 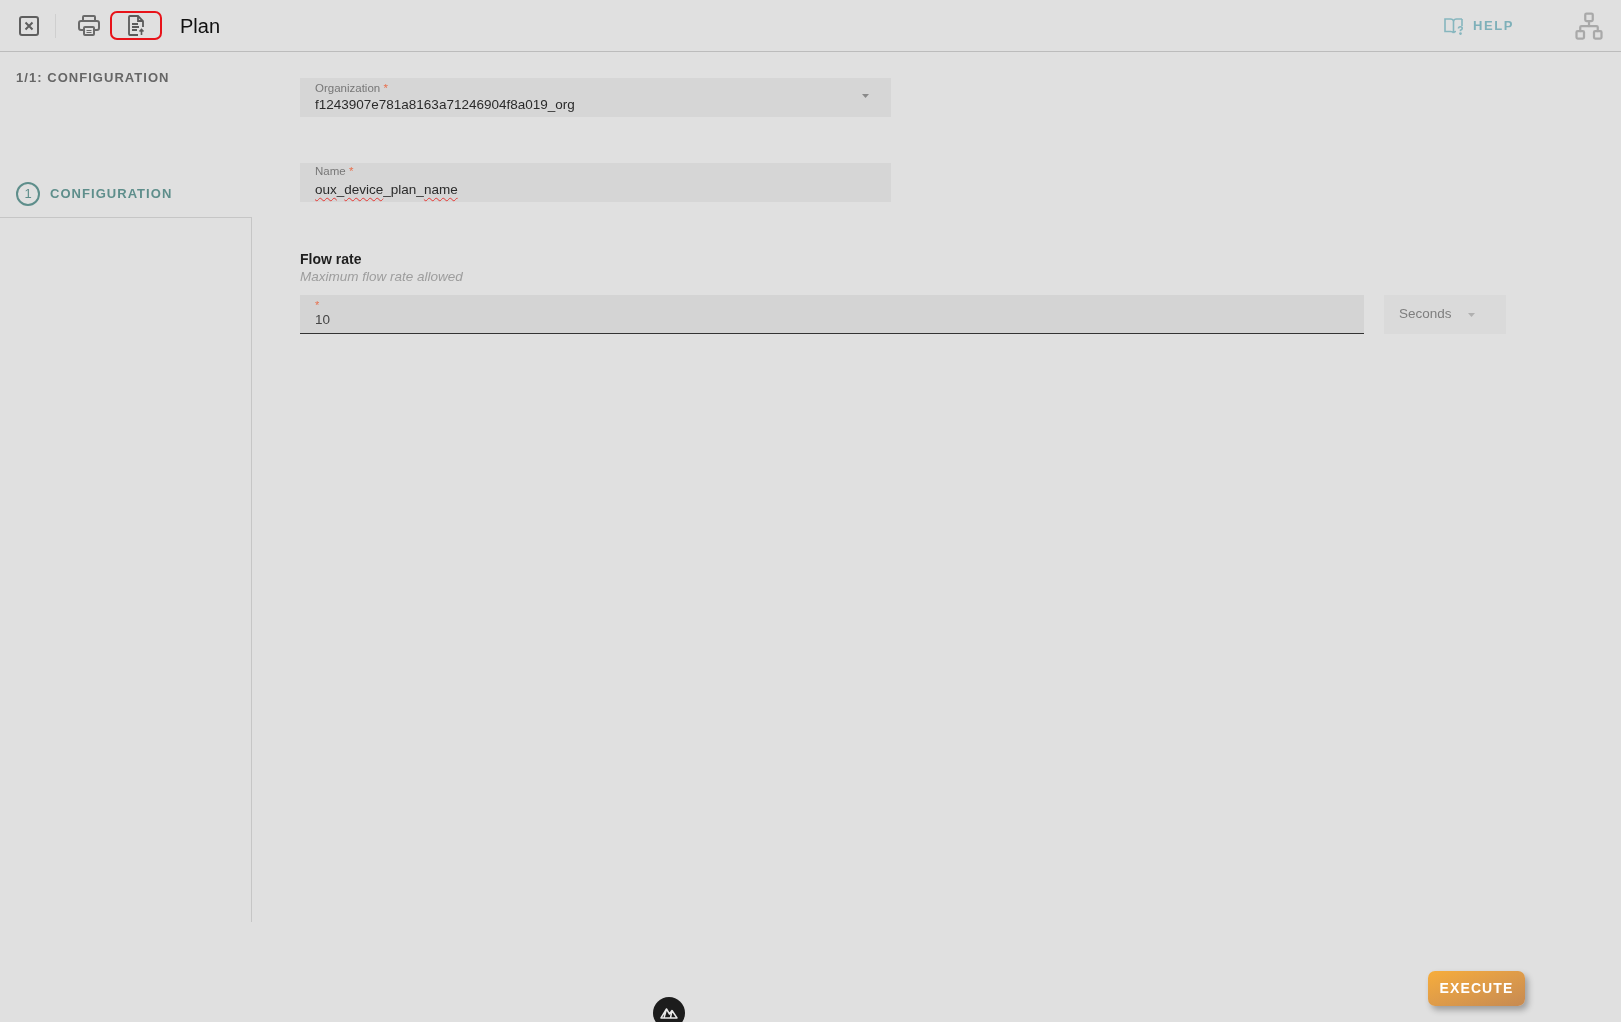 I want to click on document-arrow-icon, so click(x=136, y=25).